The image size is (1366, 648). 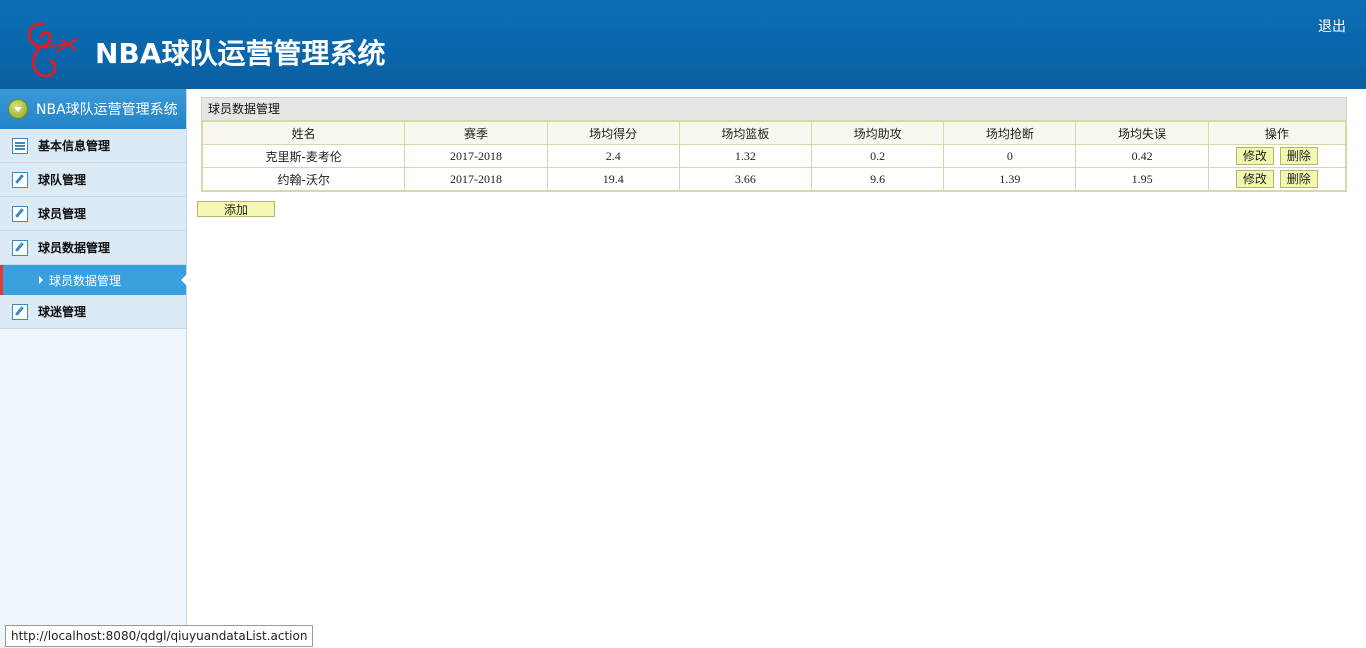 What do you see at coordinates (184, 280) in the screenshot?
I see `active-notch` at bounding box center [184, 280].